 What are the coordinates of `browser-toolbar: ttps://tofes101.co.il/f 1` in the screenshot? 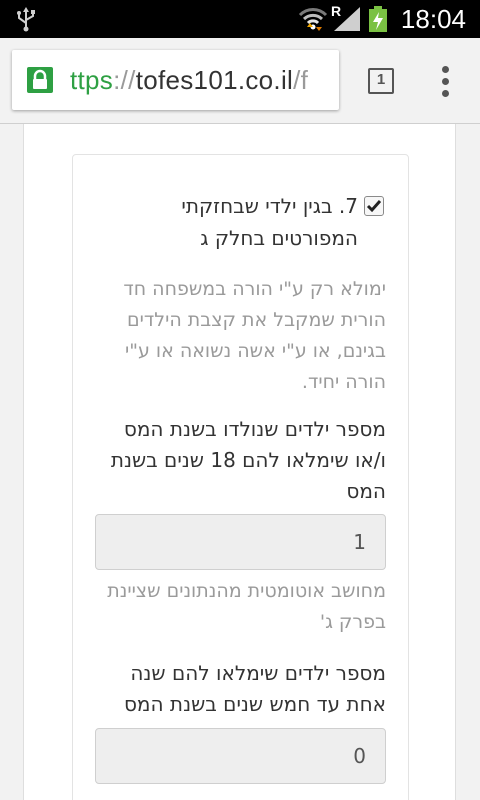 It's located at (240, 81).